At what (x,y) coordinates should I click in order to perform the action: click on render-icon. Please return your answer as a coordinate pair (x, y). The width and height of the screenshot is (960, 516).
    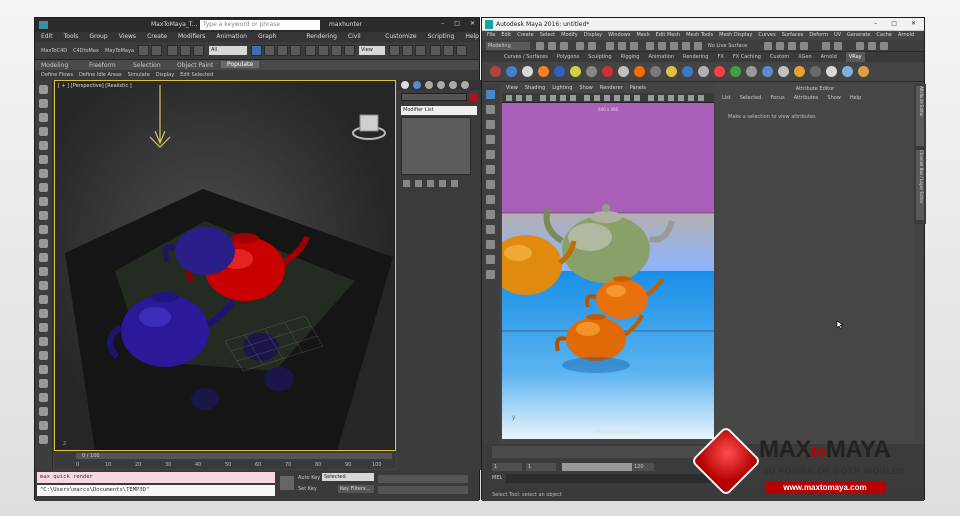
    Looking at the image, I should click on (461, 50).